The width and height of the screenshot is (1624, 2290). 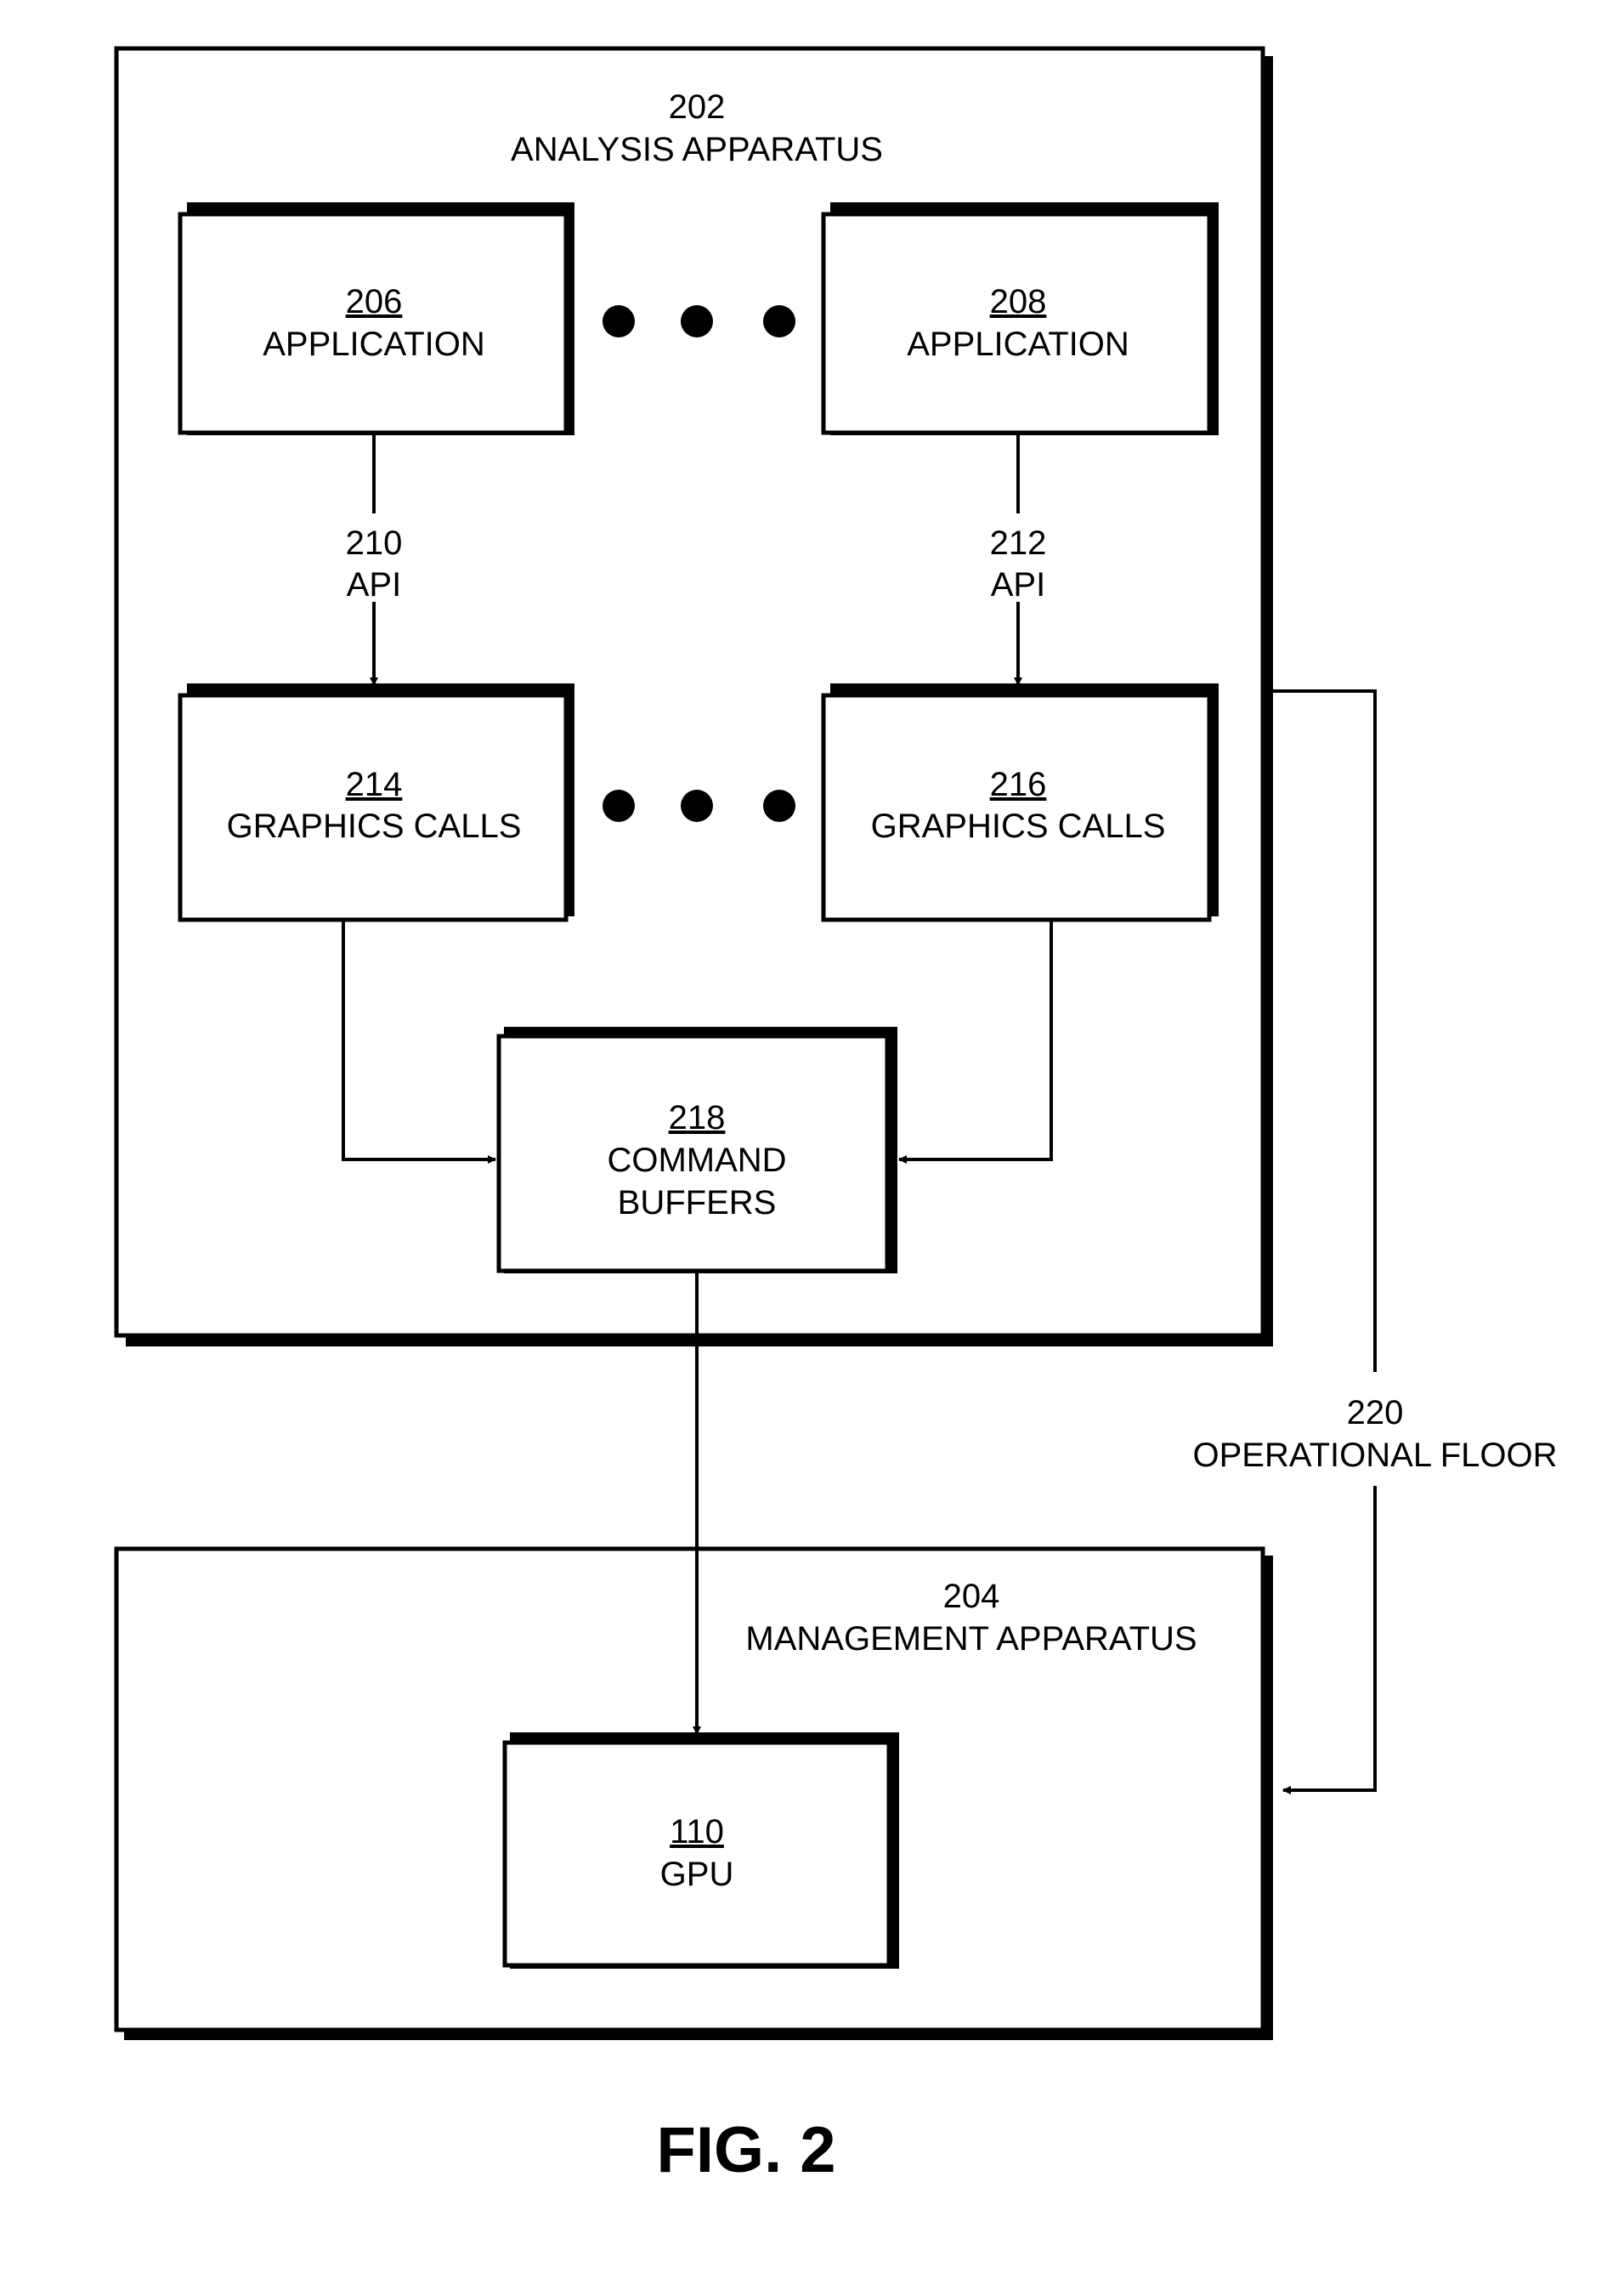 I want to click on operational-floor-ref: 220, so click(x=1375, y=1413).